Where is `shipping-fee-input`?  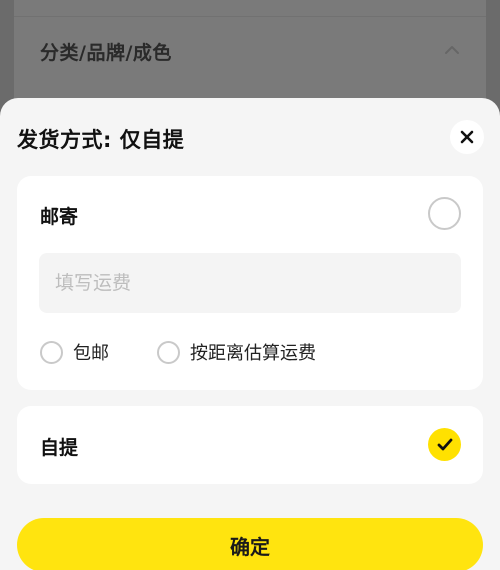 shipping-fee-input is located at coordinates (250, 283).